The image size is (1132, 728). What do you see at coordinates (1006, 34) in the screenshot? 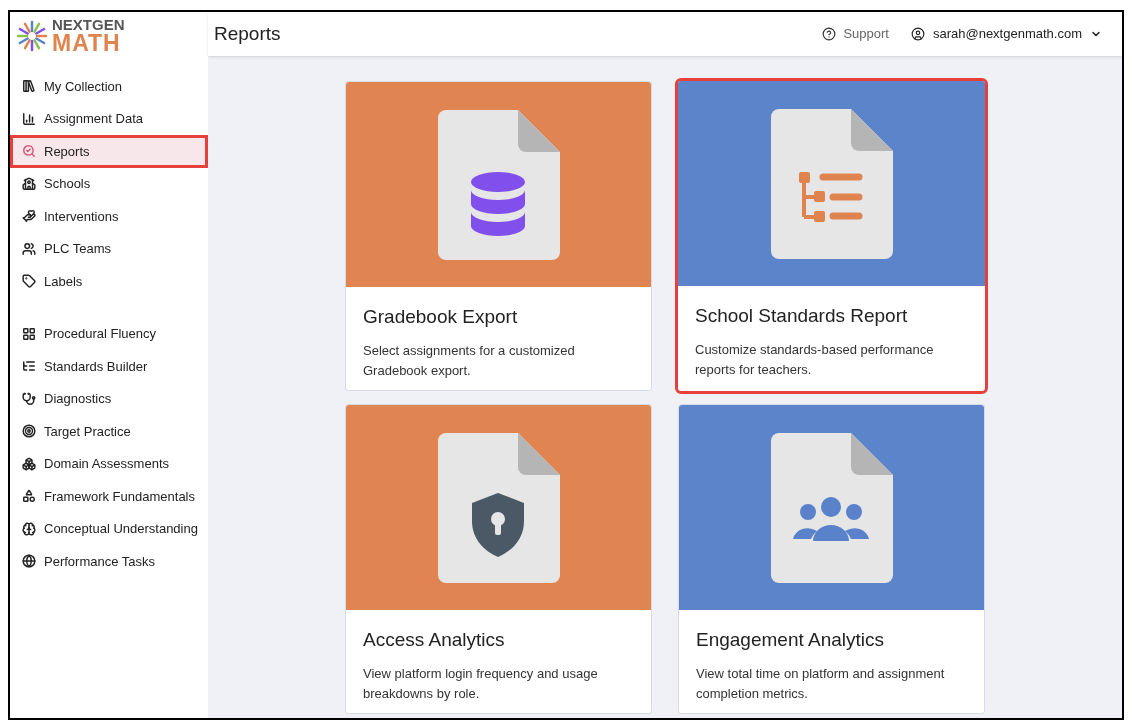
I see `account-menu: sarah@nextgenmath.com` at bounding box center [1006, 34].